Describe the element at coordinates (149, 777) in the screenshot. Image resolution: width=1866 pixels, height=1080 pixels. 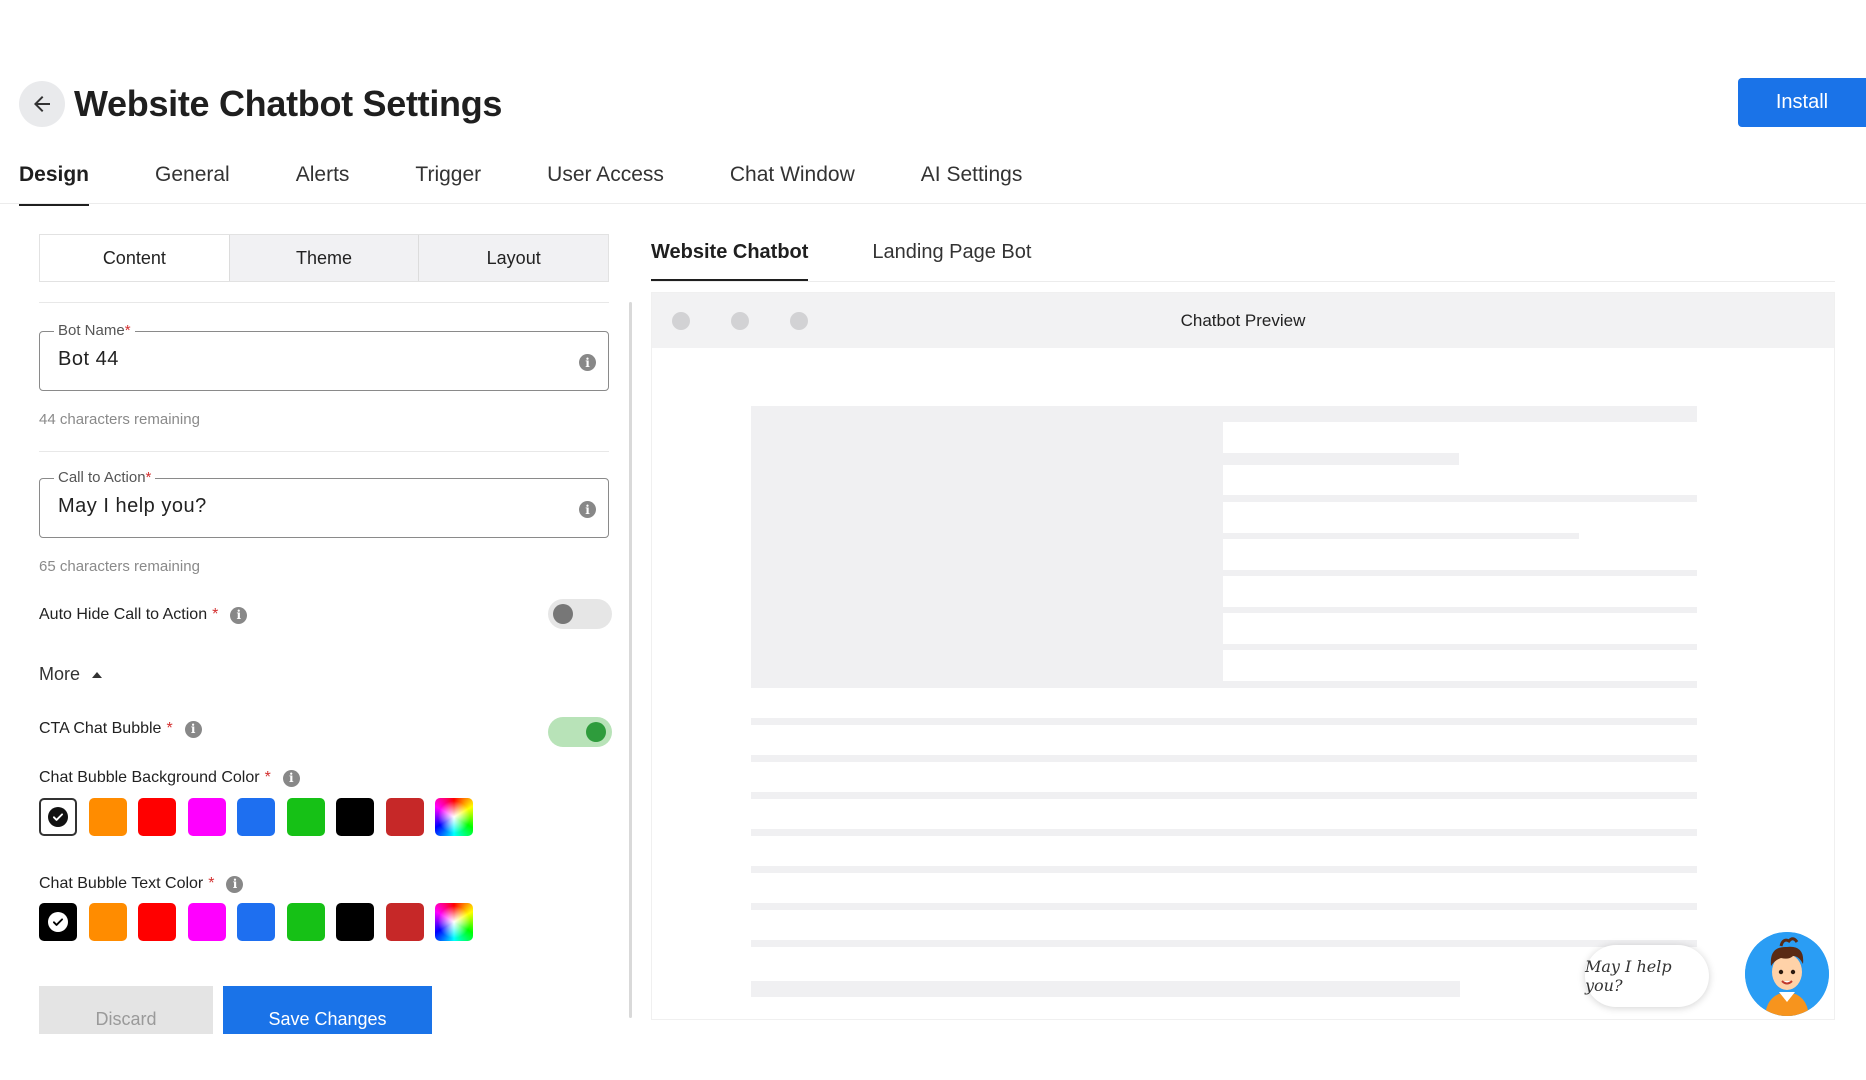
I see `bubble-bg-color-label-text: Chat Bubble Background Color` at that location.